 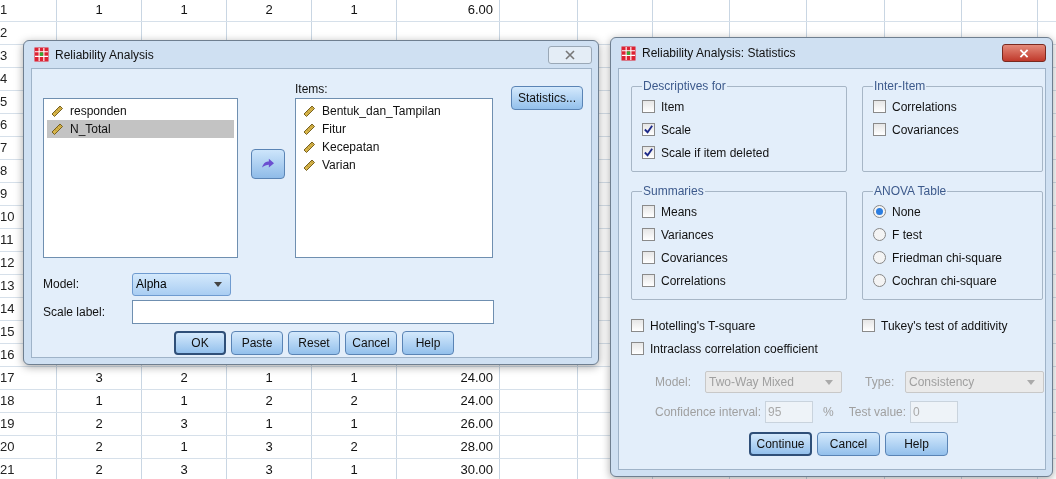 I want to click on table-cell: 26.00, so click(x=448, y=424).